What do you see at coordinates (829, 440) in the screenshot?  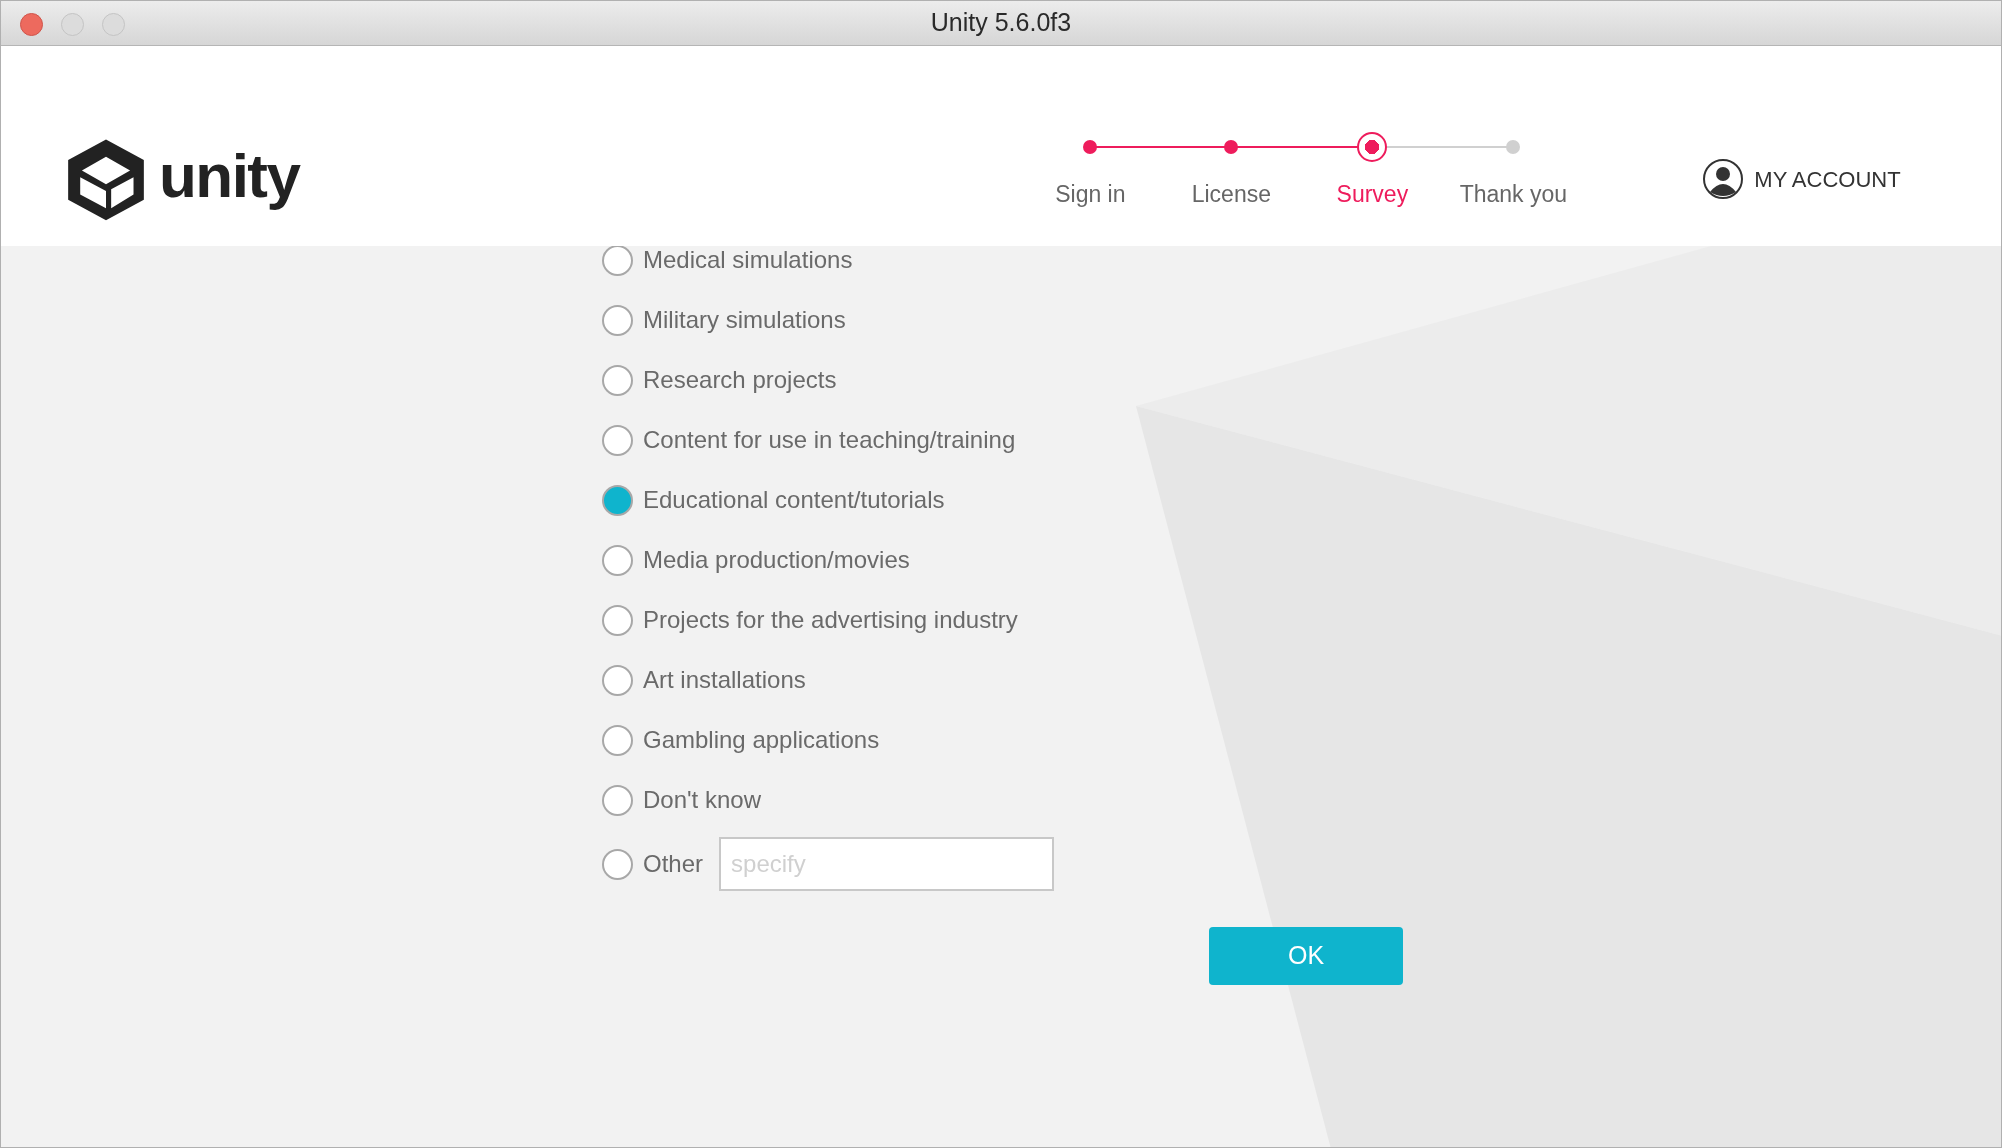 I see `option-label: Content for use in teaching/training` at bounding box center [829, 440].